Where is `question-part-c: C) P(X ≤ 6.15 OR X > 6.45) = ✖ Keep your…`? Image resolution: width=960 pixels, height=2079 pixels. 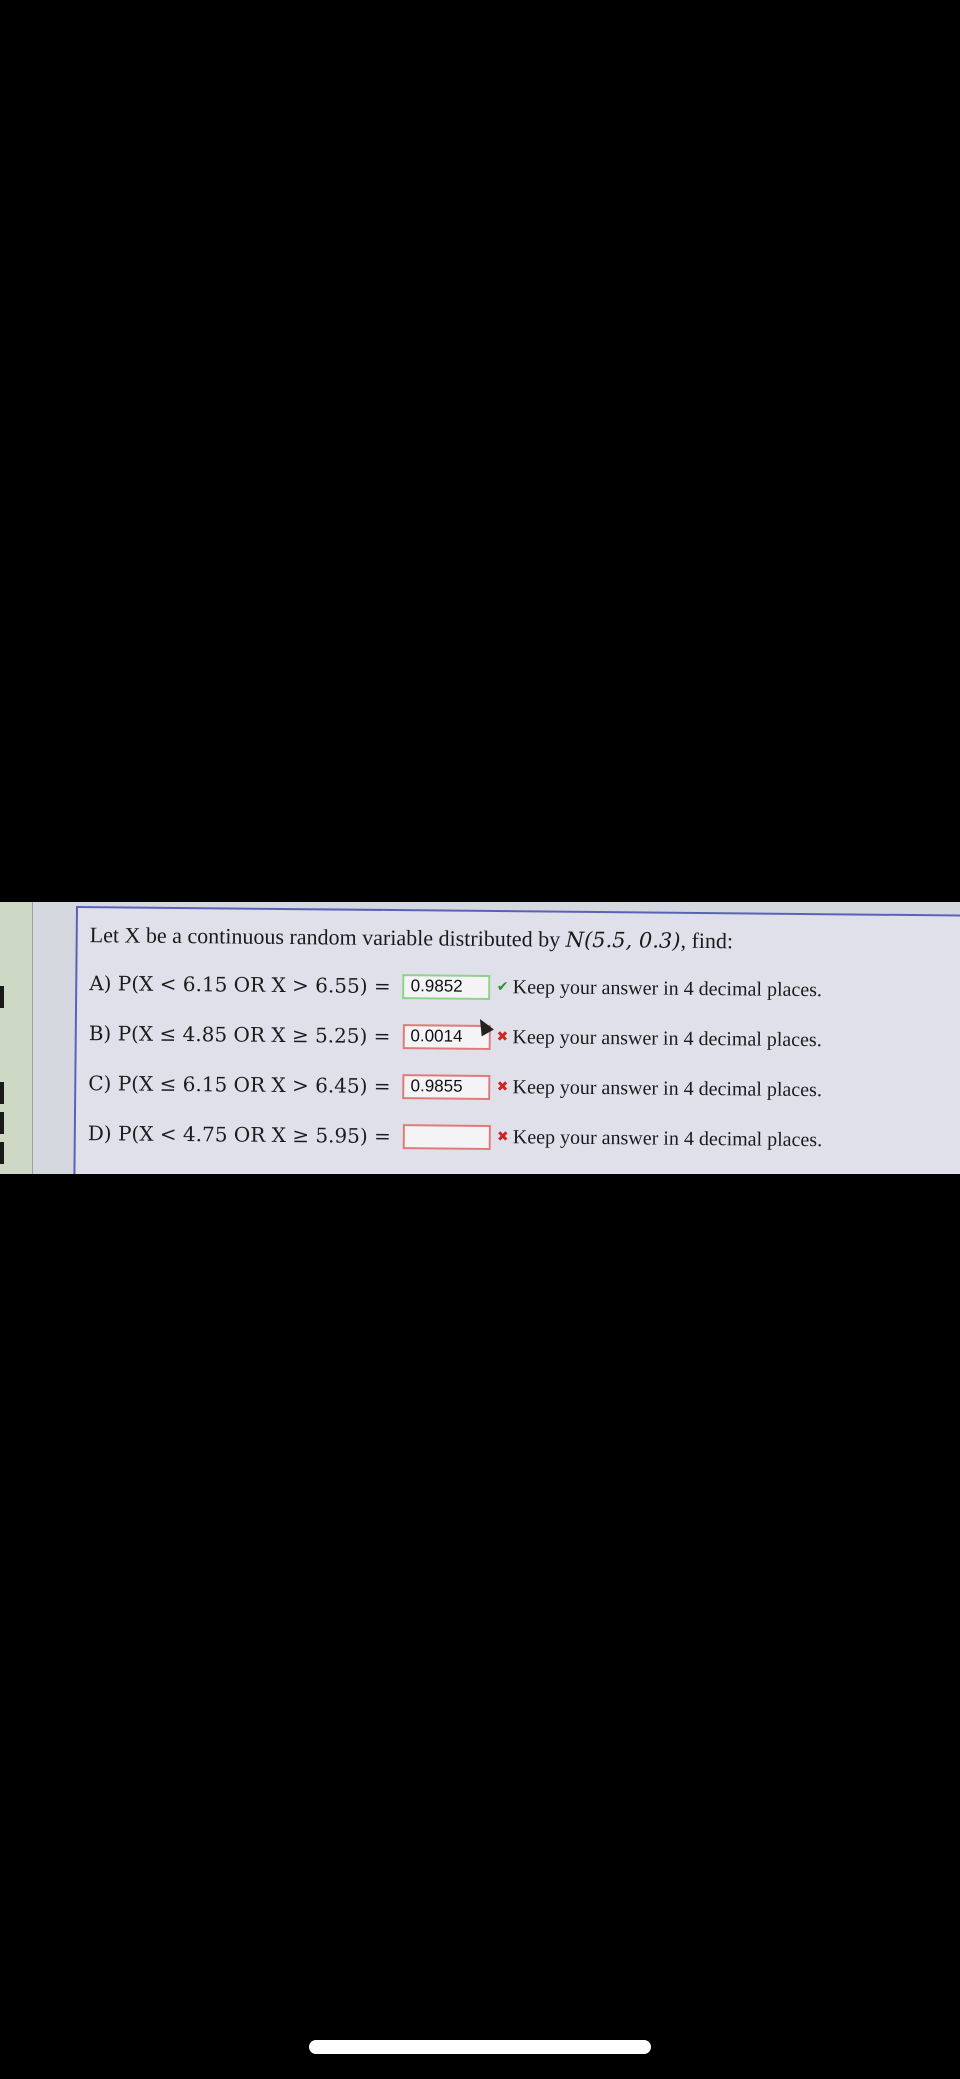
question-part-c: C) P(X ≤ 6.15 OR X > 6.45) = ✖ Keep your… is located at coordinates (455, 1086).